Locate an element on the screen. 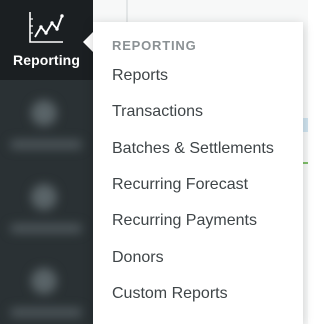  sidebar-item-reporting: Reporting is located at coordinates (46, 40).